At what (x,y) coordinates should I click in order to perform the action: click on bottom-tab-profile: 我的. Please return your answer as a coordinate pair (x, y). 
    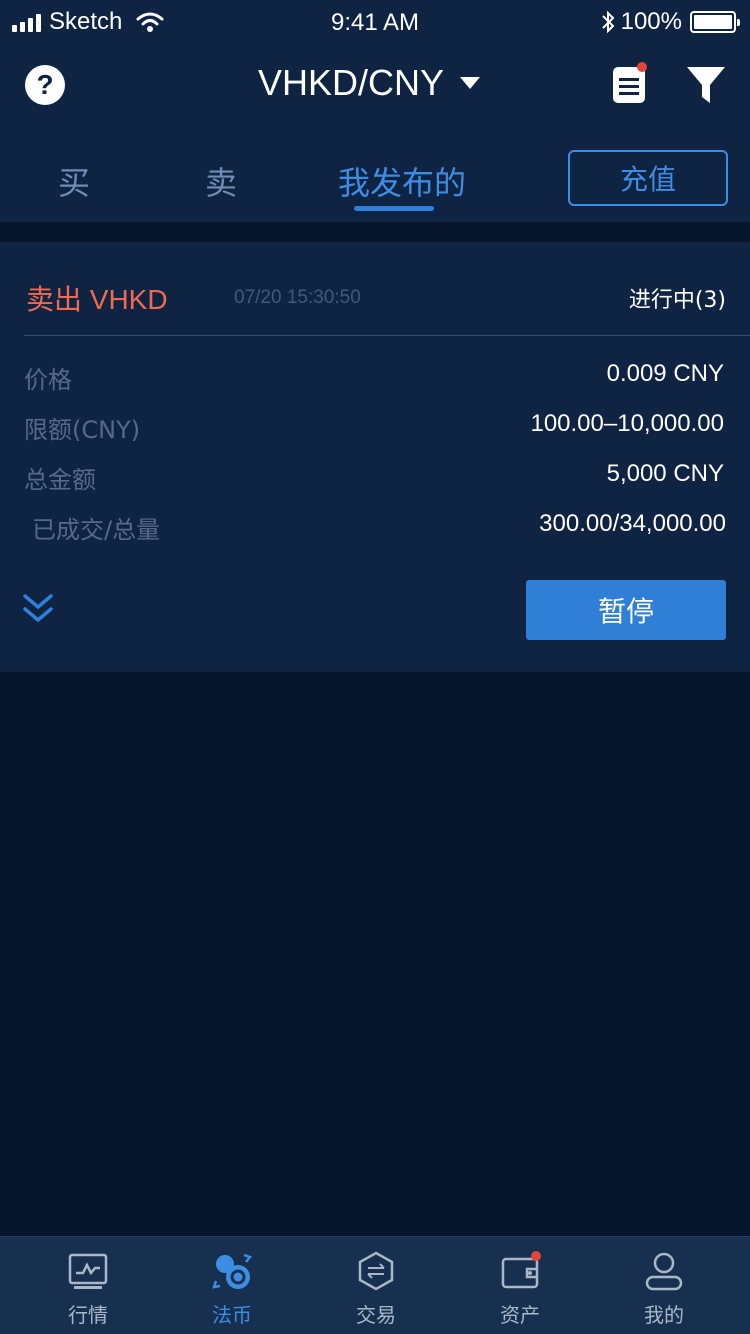
    Looking at the image, I should click on (664, 1285).